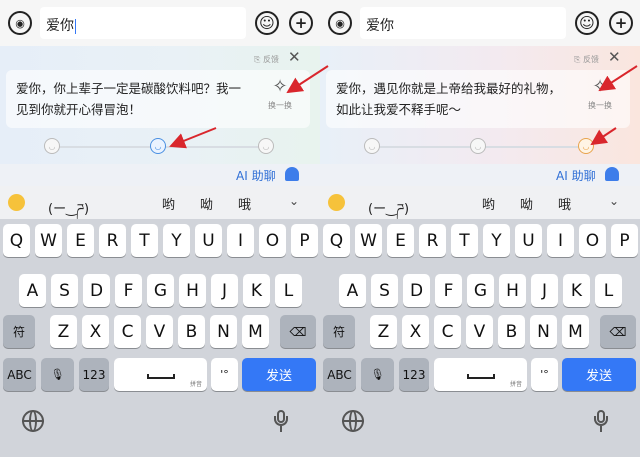 Image resolution: width=640 pixels, height=457 pixels. Describe the element at coordinates (307, 79) in the screenshot. I see `arrow-to-refresh-left` at that location.